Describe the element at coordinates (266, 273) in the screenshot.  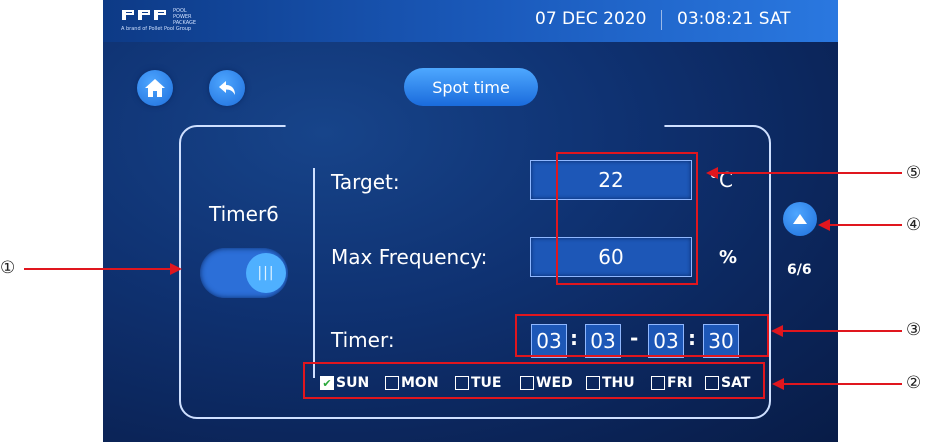
I see `toggle-knob: |||` at that location.